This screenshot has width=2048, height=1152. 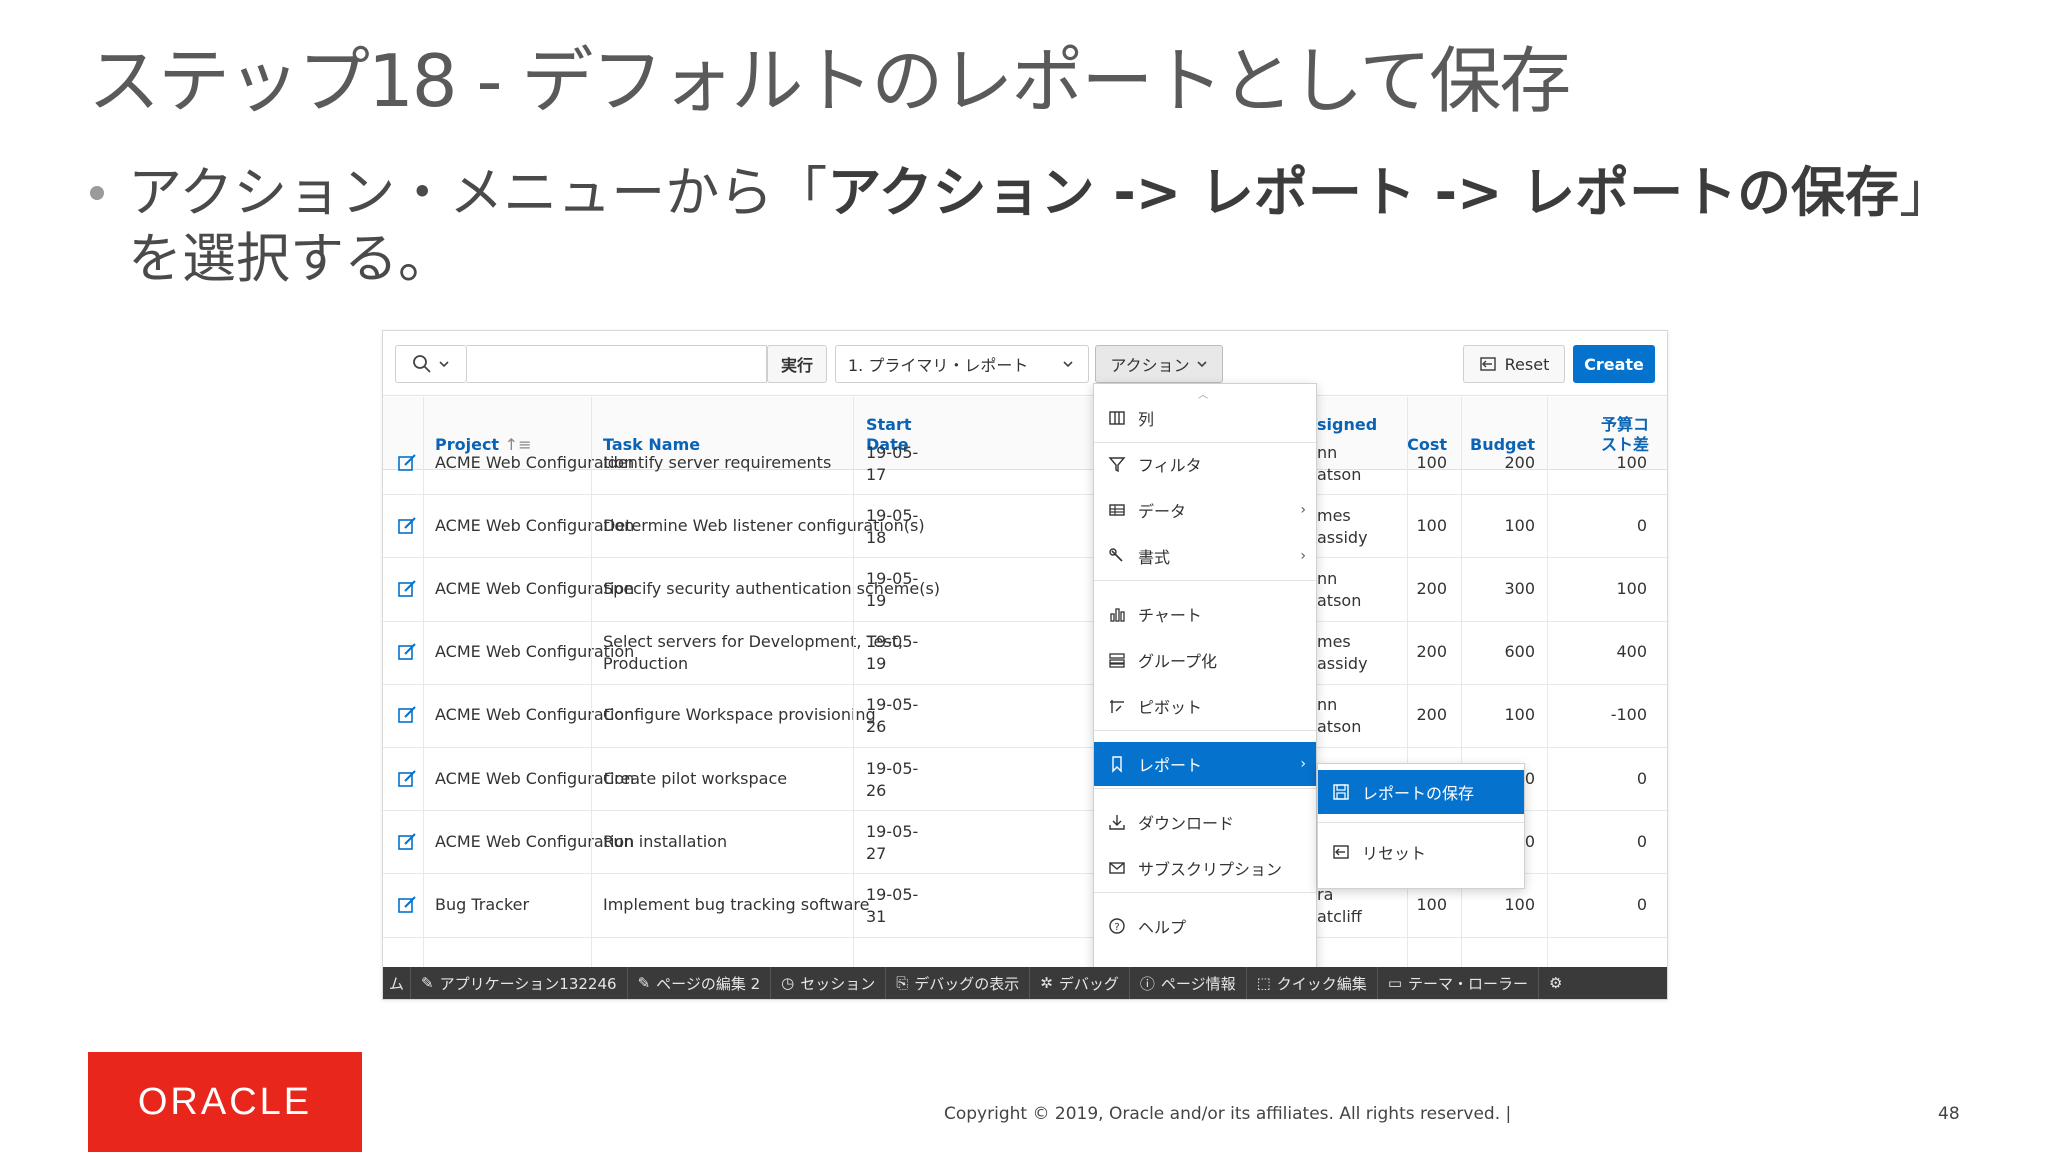 What do you see at coordinates (1205, 764) in the screenshot?
I see `menu-item-report: レポート ›` at bounding box center [1205, 764].